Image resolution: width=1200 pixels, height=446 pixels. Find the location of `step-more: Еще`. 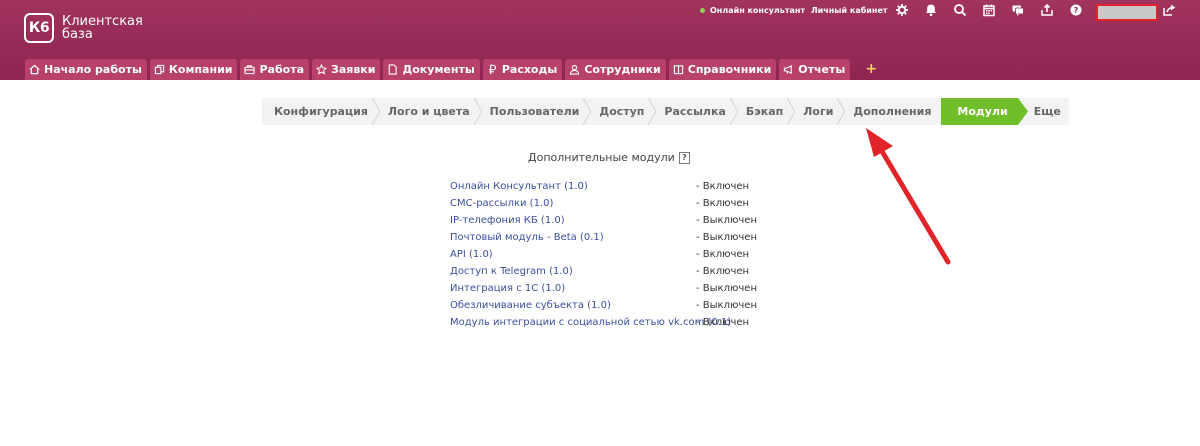

step-more: Еще is located at coordinates (1043, 111).